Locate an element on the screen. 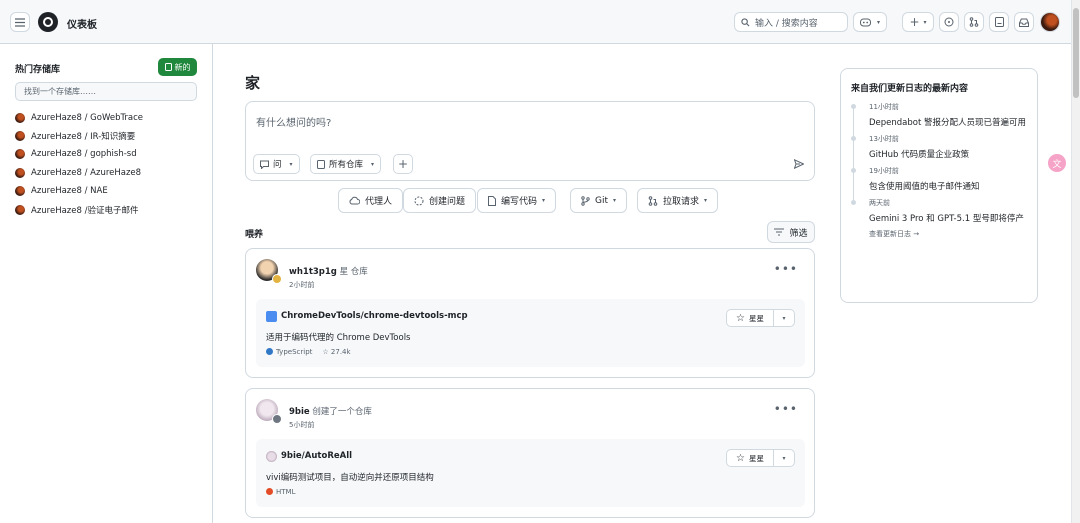 This screenshot has width=1080, height=523. search-input: 输入 / 搜索内容 is located at coordinates (791, 22).